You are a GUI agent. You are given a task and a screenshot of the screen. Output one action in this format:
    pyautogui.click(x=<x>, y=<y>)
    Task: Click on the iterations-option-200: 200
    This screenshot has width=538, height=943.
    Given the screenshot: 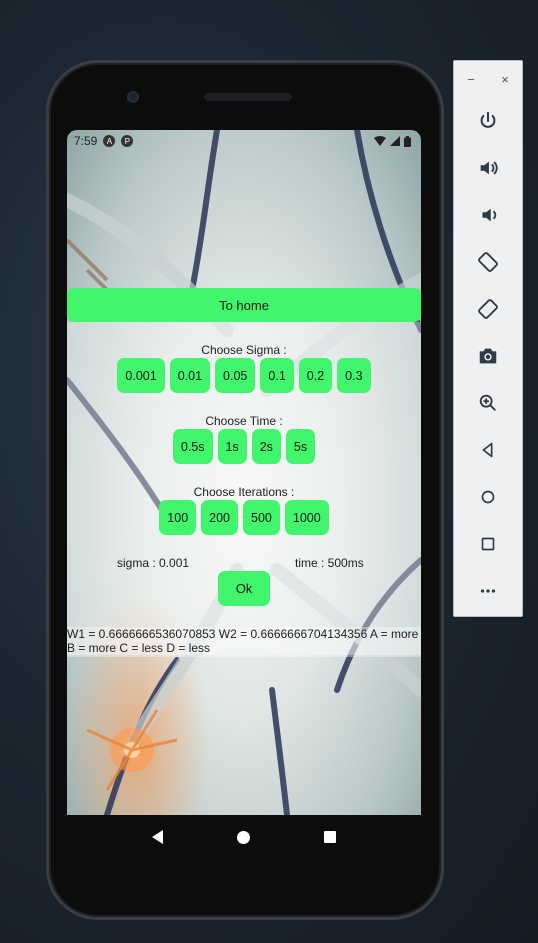 What is the action you would take?
    pyautogui.click(x=220, y=517)
    